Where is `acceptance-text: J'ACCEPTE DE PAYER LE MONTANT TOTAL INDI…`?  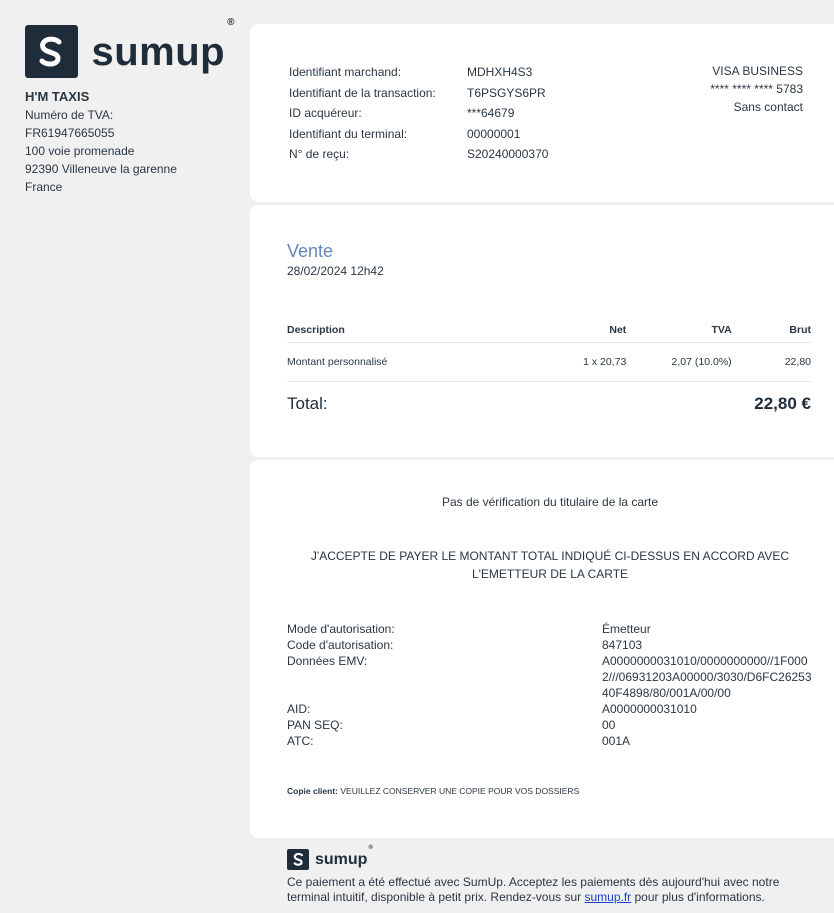 acceptance-text: J'ACCEPTE DE PAYER LE MONTANT TOTAL INDI… is located at coordinates (550, 565).